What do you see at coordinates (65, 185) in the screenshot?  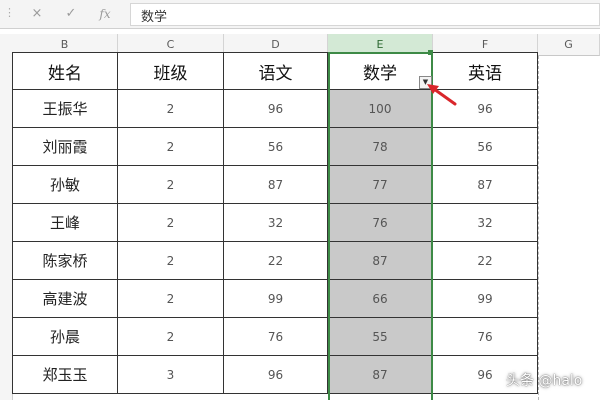 I see `cell-name: 孙敏` at bounding box center [65, 185].